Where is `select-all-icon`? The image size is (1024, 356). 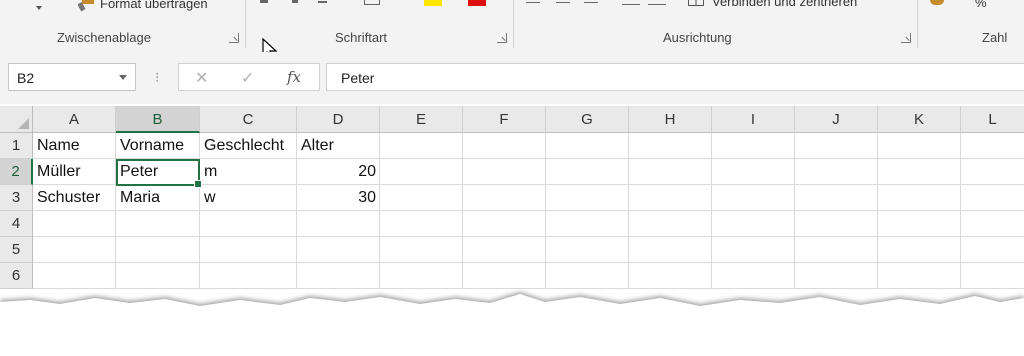 select-all-icon is located at coordinates (23, 123).